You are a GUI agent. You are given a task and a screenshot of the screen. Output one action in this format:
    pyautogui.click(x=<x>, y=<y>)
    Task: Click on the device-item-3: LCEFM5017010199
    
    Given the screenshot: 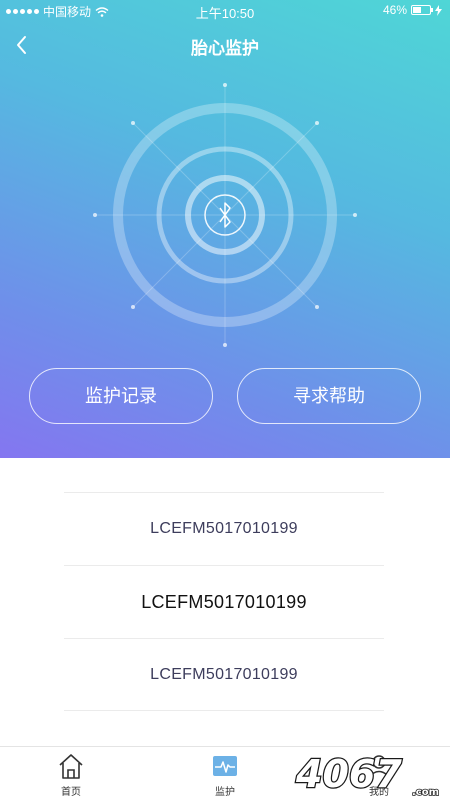 What is the action you would take?
    pyautogui.click(x=224, y=674)
    